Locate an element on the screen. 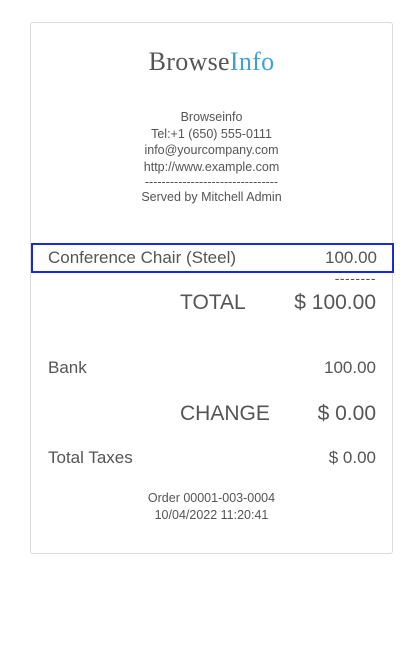  order-line-product-name: Conference Chair (Steel) is located at coordinates (142, 257).